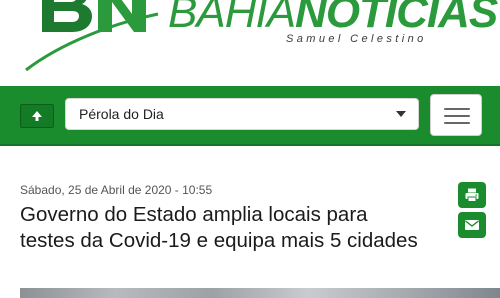 Image resolution: width=500 pixels, height=298 pixels. I want to click on article-image, so click(260, 293).